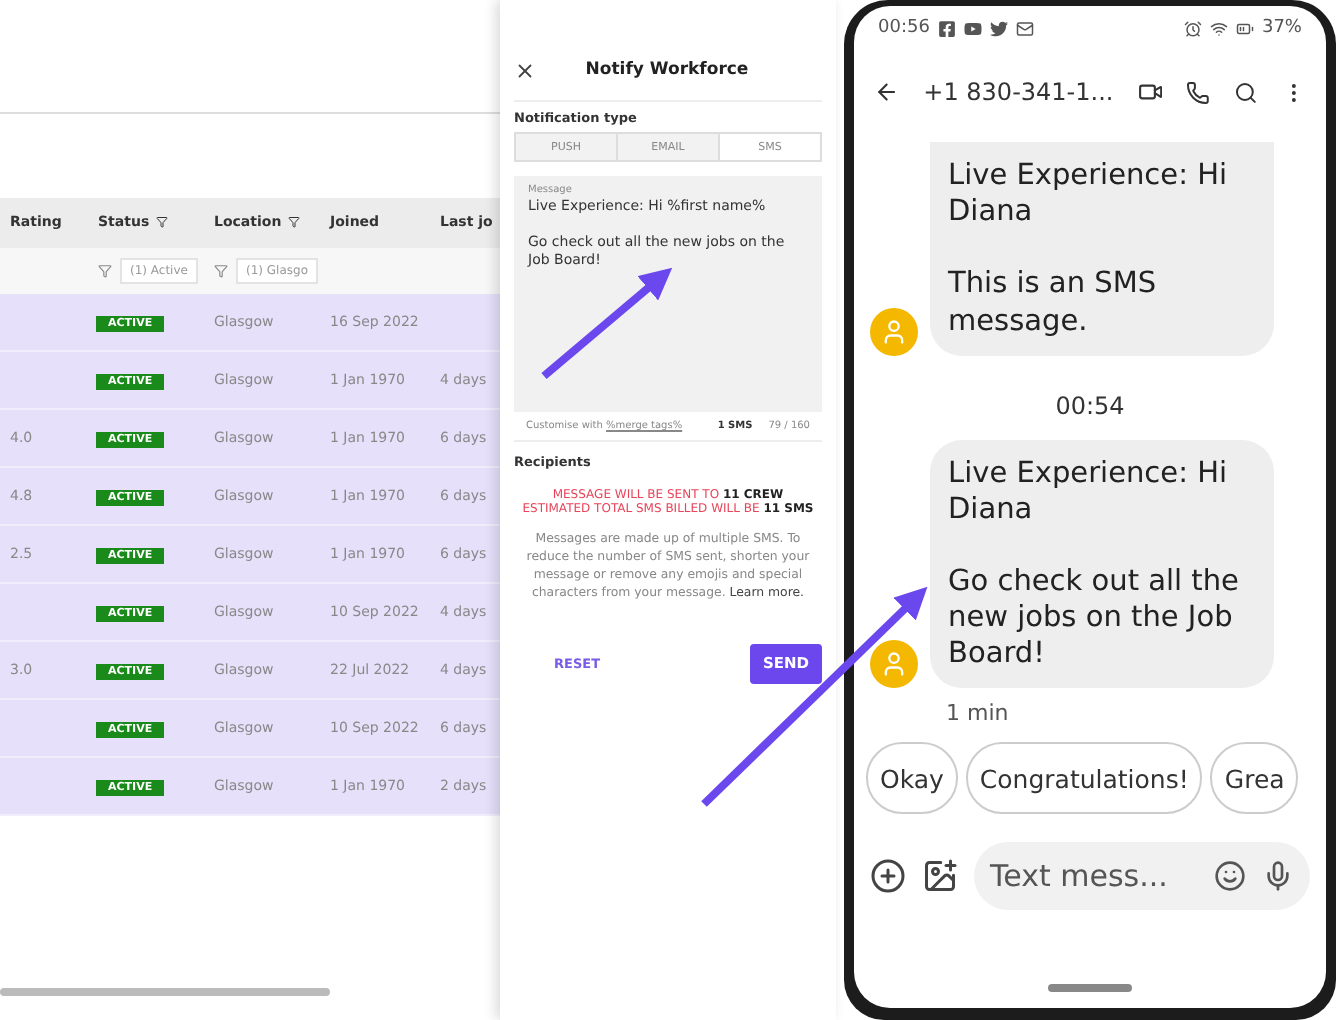 This screenshot has width=1340, height=1020. I want to click on search-icon, so click(1246, 92).